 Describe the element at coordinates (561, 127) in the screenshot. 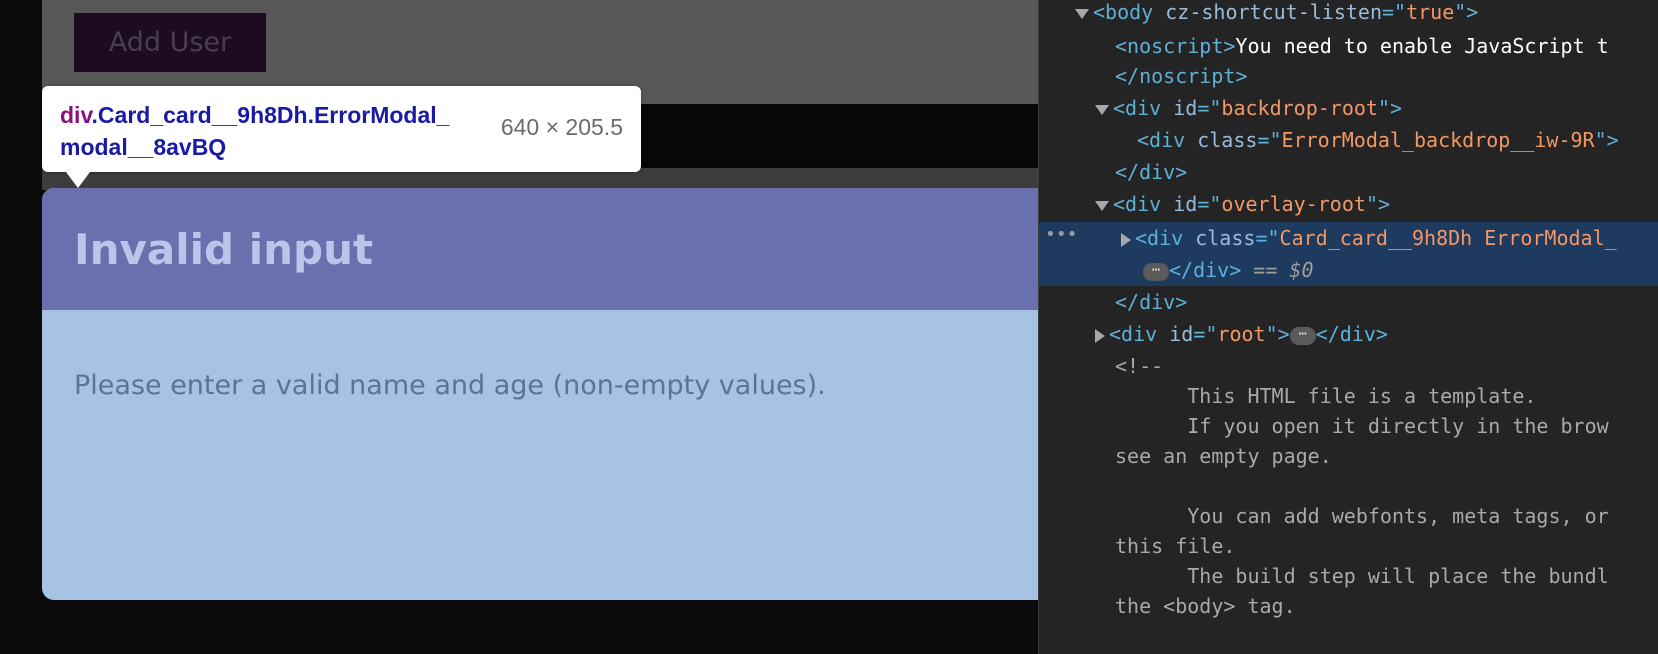

I see `tooltip-size: 640 × 205.5` at that location.